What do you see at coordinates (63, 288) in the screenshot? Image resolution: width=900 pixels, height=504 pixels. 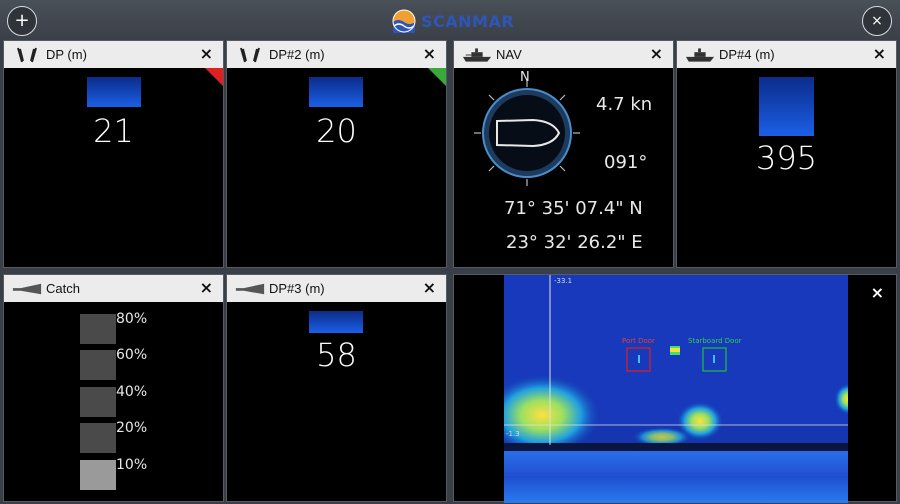 I see `panel-title: Catch` at bounding box center [63, 288].